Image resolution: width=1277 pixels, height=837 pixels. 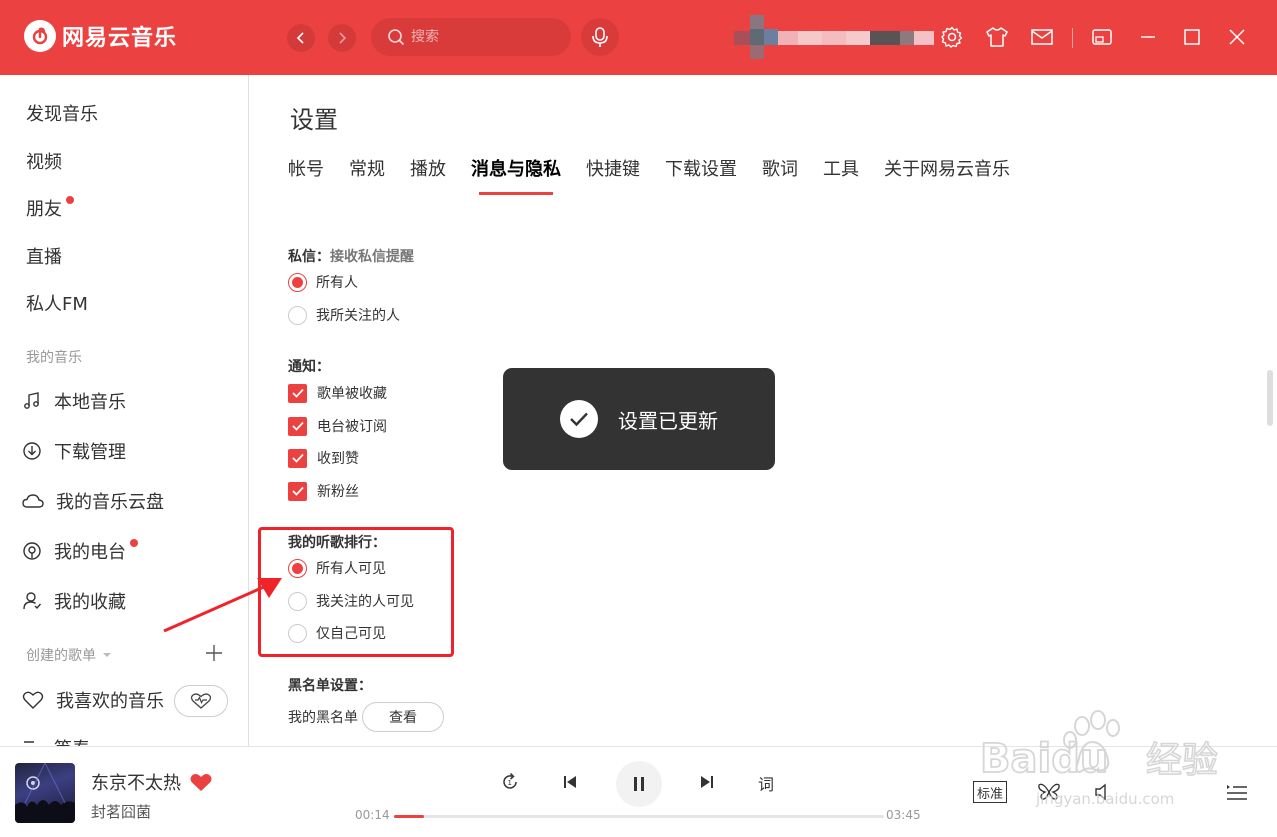 I want to click on mini-player-icon, so click(x=1102, y=37).